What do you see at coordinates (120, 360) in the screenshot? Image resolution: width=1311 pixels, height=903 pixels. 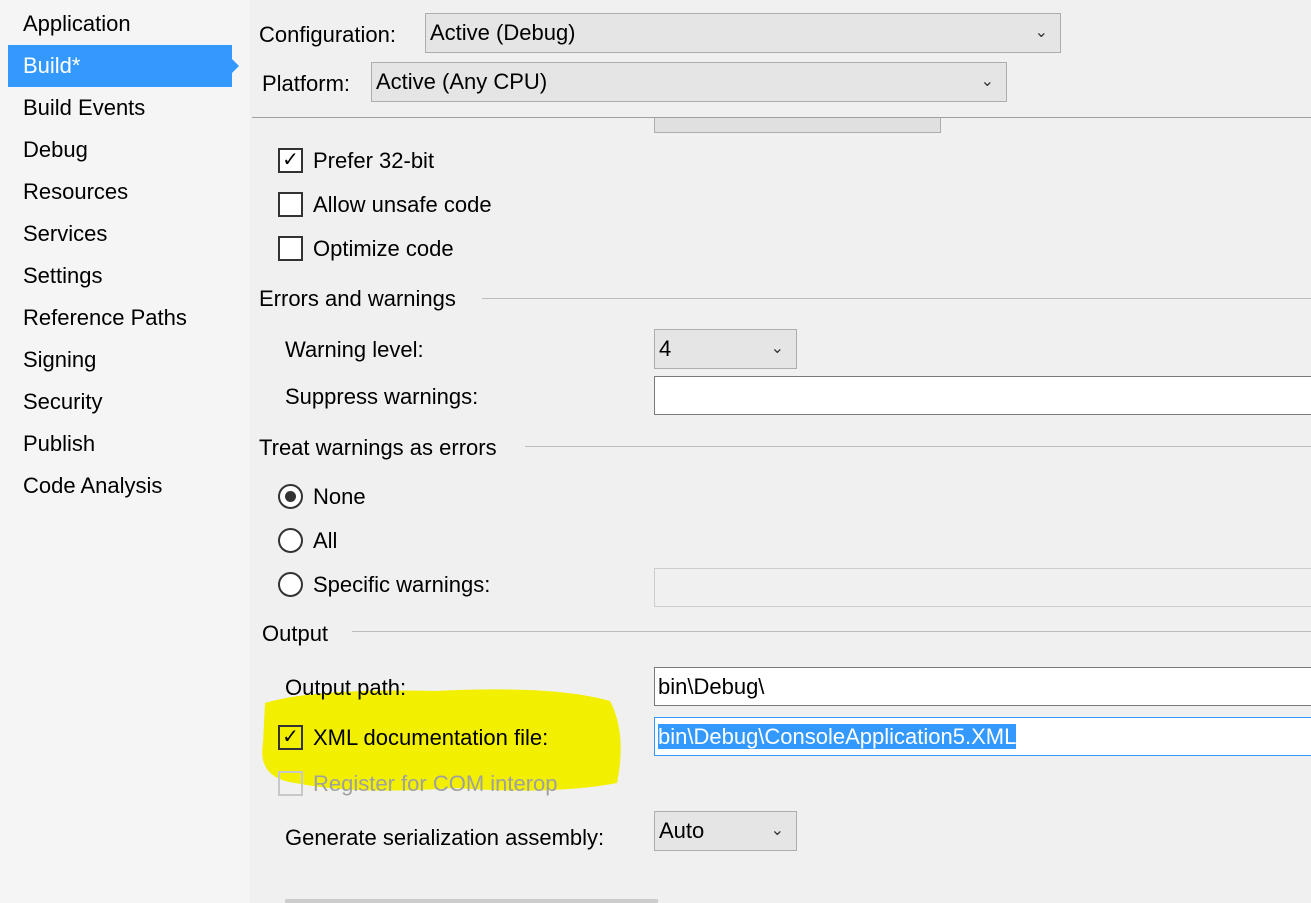 I see `sidebar-item-signing: Signing` at bounding box center [120, 360].